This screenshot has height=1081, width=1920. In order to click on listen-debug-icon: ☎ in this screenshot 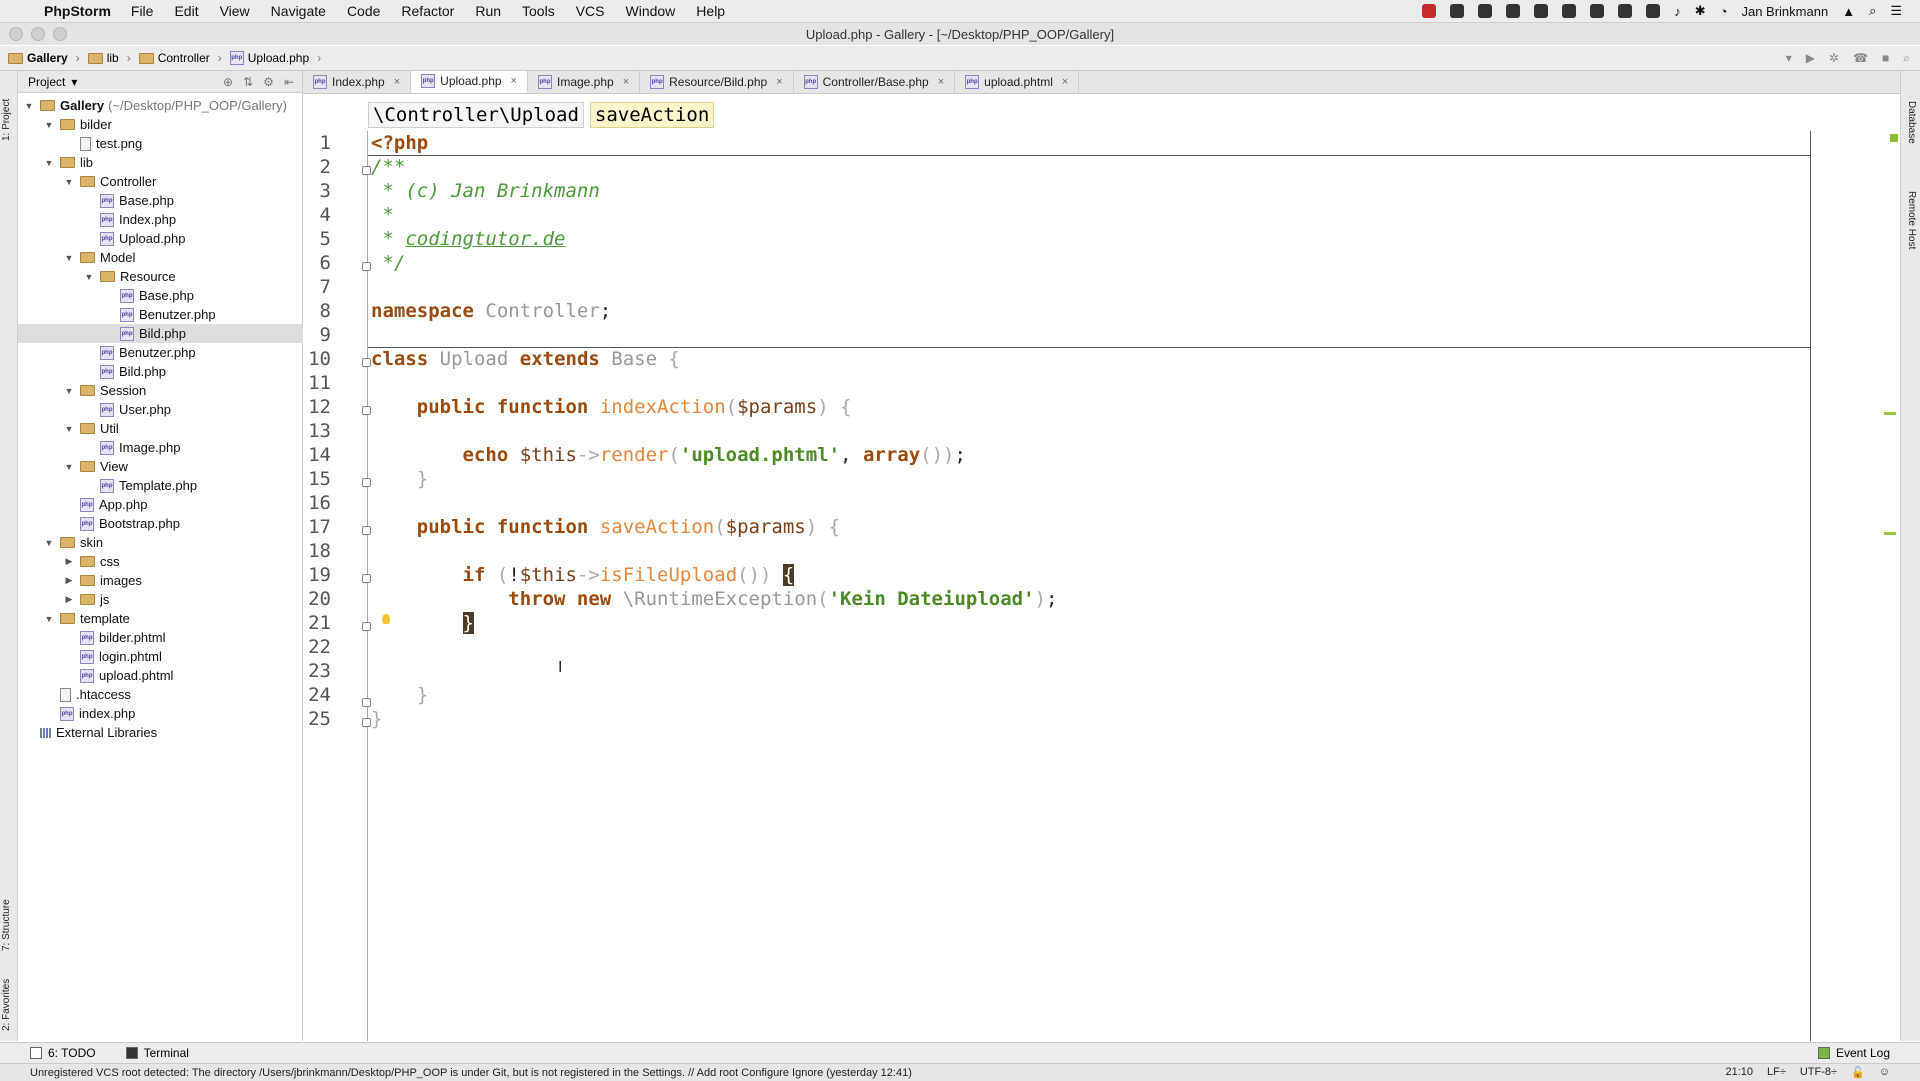, I will do `click(1860, 58)`.